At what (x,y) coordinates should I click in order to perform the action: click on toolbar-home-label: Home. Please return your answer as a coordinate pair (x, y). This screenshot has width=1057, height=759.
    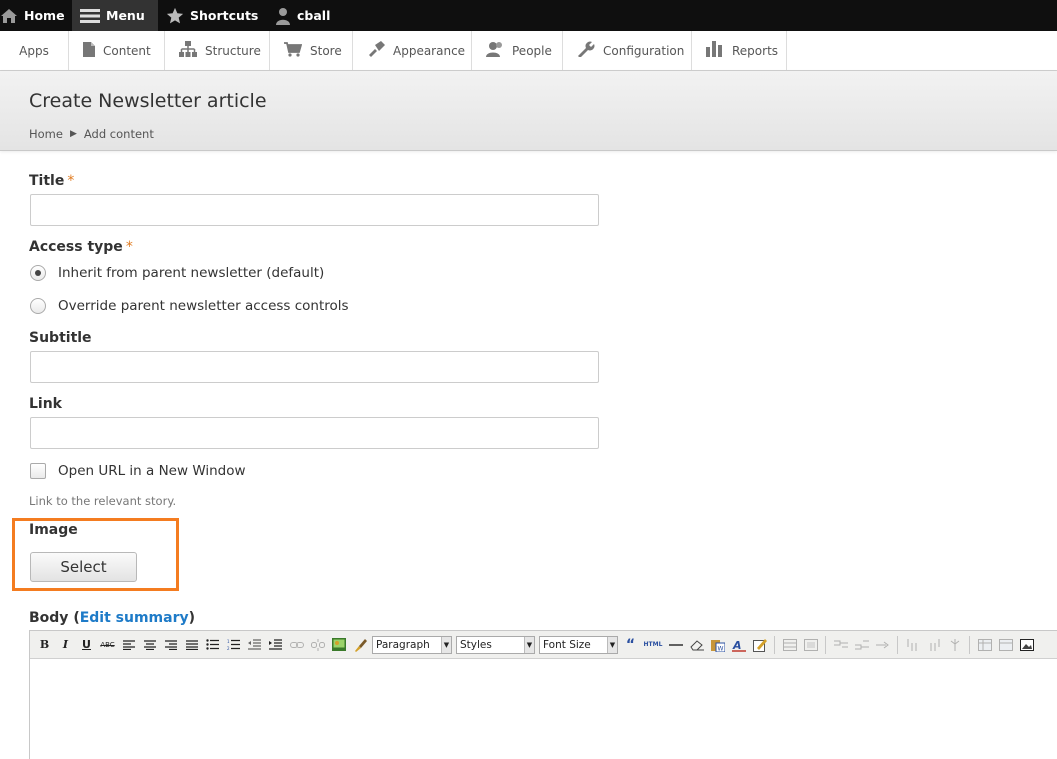
    Looking at the image, I should click on (44, 15).